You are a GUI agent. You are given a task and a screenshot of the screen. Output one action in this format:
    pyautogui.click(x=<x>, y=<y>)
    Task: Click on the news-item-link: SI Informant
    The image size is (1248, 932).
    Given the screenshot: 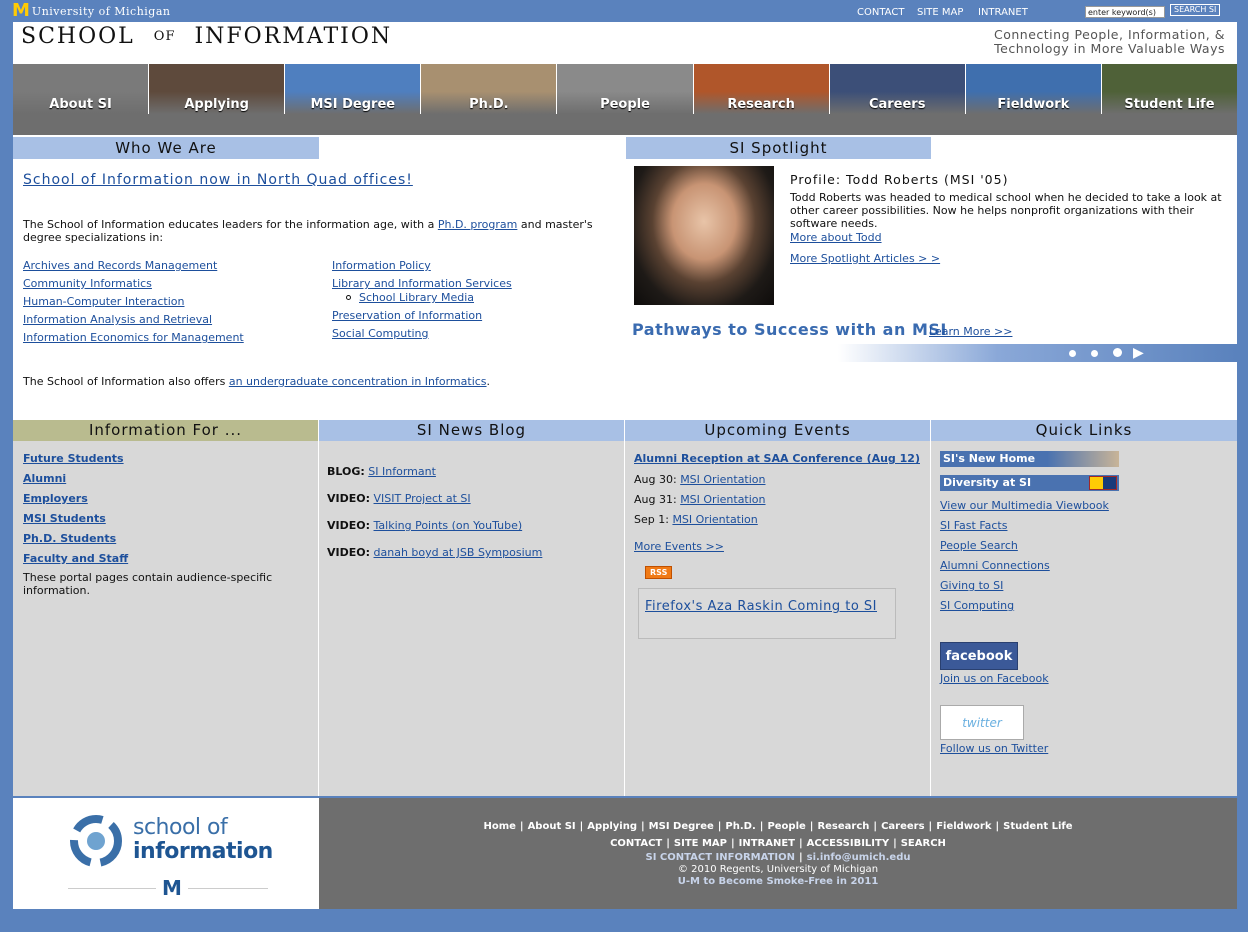 What is the action you would take?
    pyautogui.click(x=402, y=471)
    